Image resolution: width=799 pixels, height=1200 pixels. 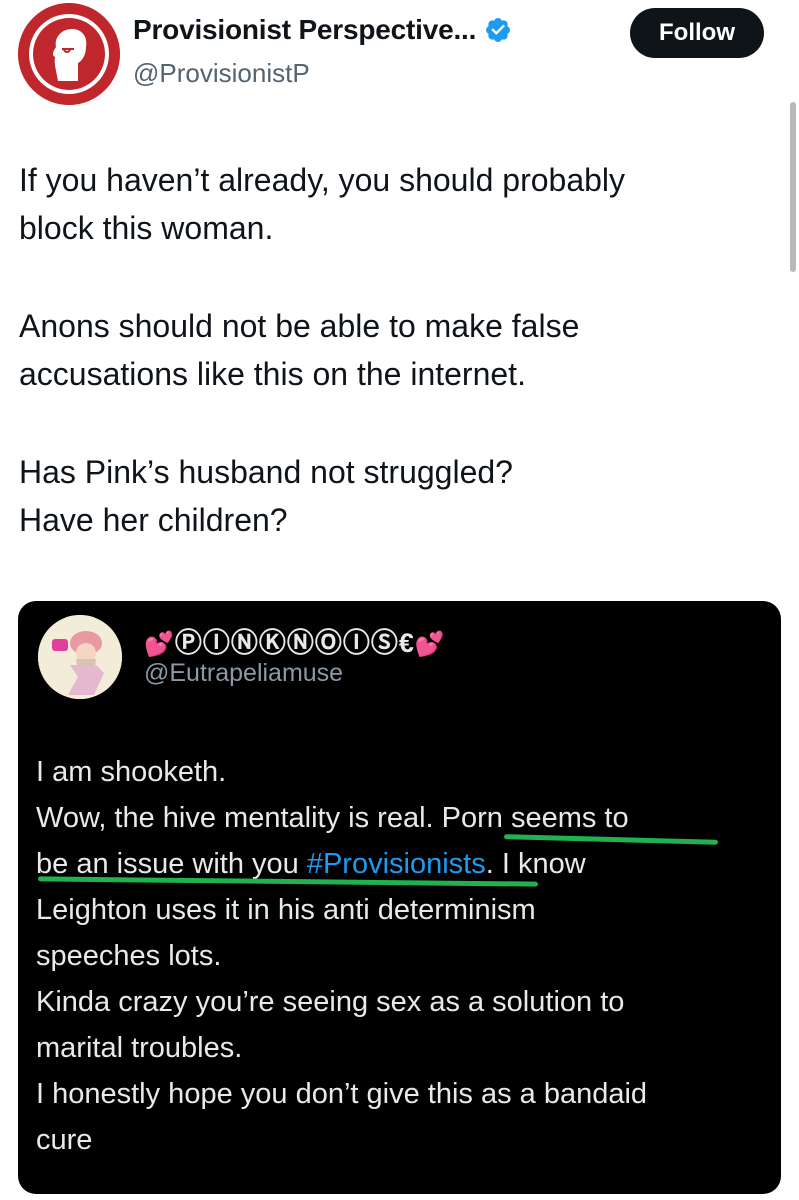 I want to click on quoted-author-name: 💕ⓅⒾⓃⓀⓃⓄⒾⓈ€💕, so click(x=295, y=640).